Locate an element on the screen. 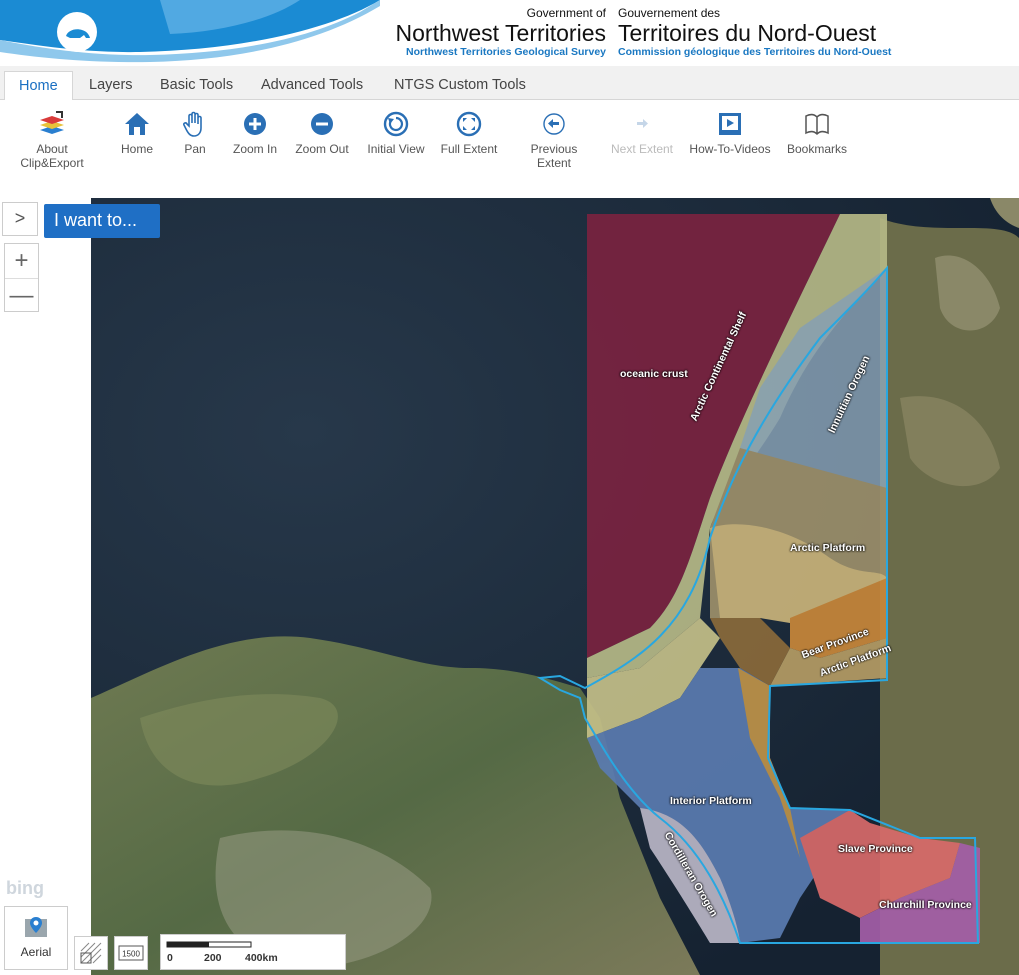  basemap-aerial-button: Aerial is located at coordinates (36, 938).